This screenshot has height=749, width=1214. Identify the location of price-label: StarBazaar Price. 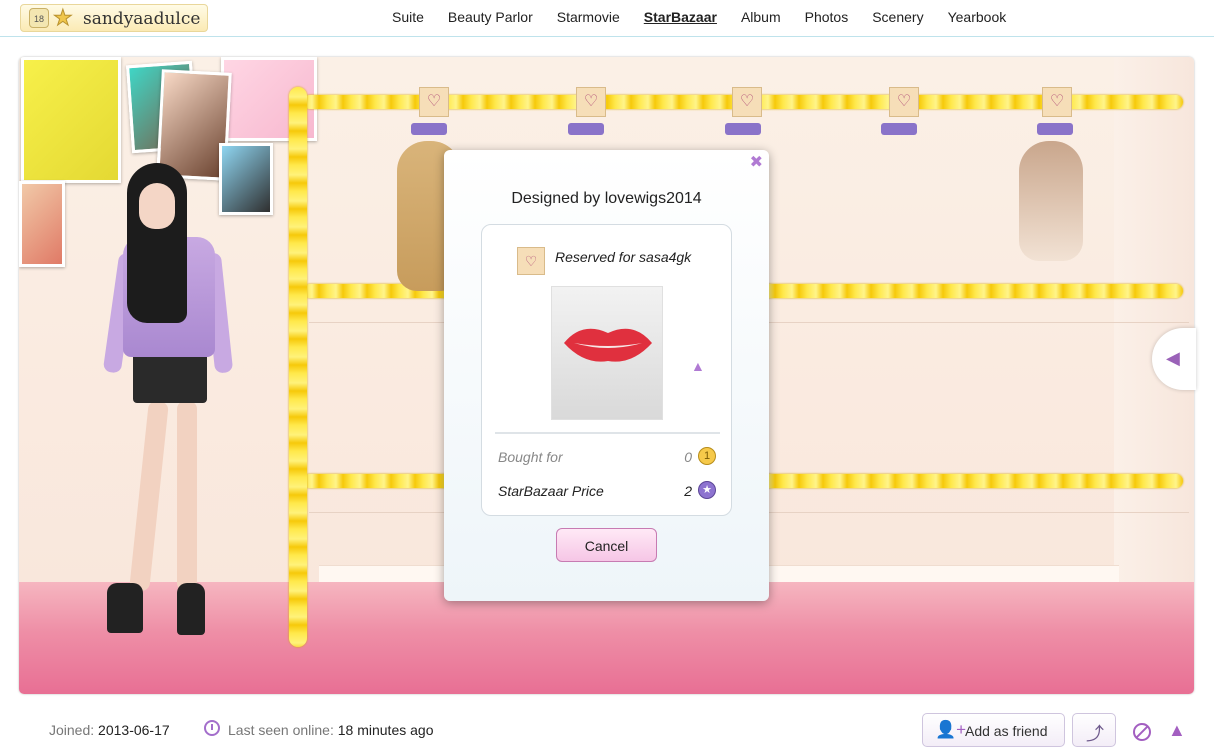
(551, 491).